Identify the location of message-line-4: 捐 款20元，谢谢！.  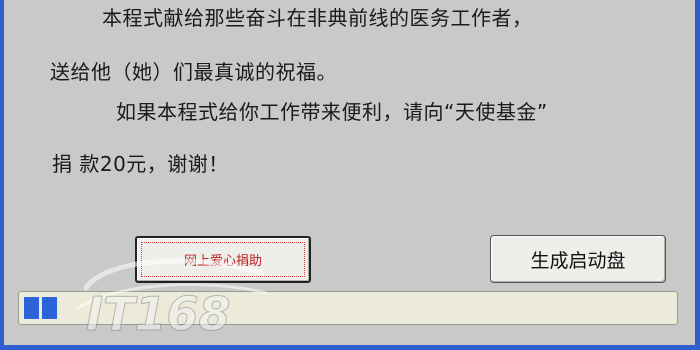
(140, 164).